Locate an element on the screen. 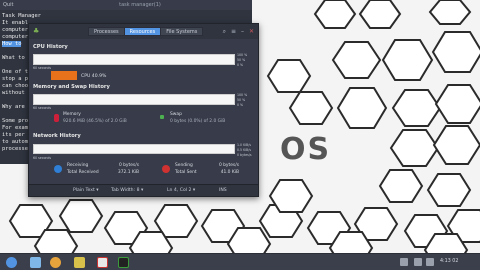 The width and height of the screenshot is (480, 270). cpu-graph is located at coordinates (134, 59).